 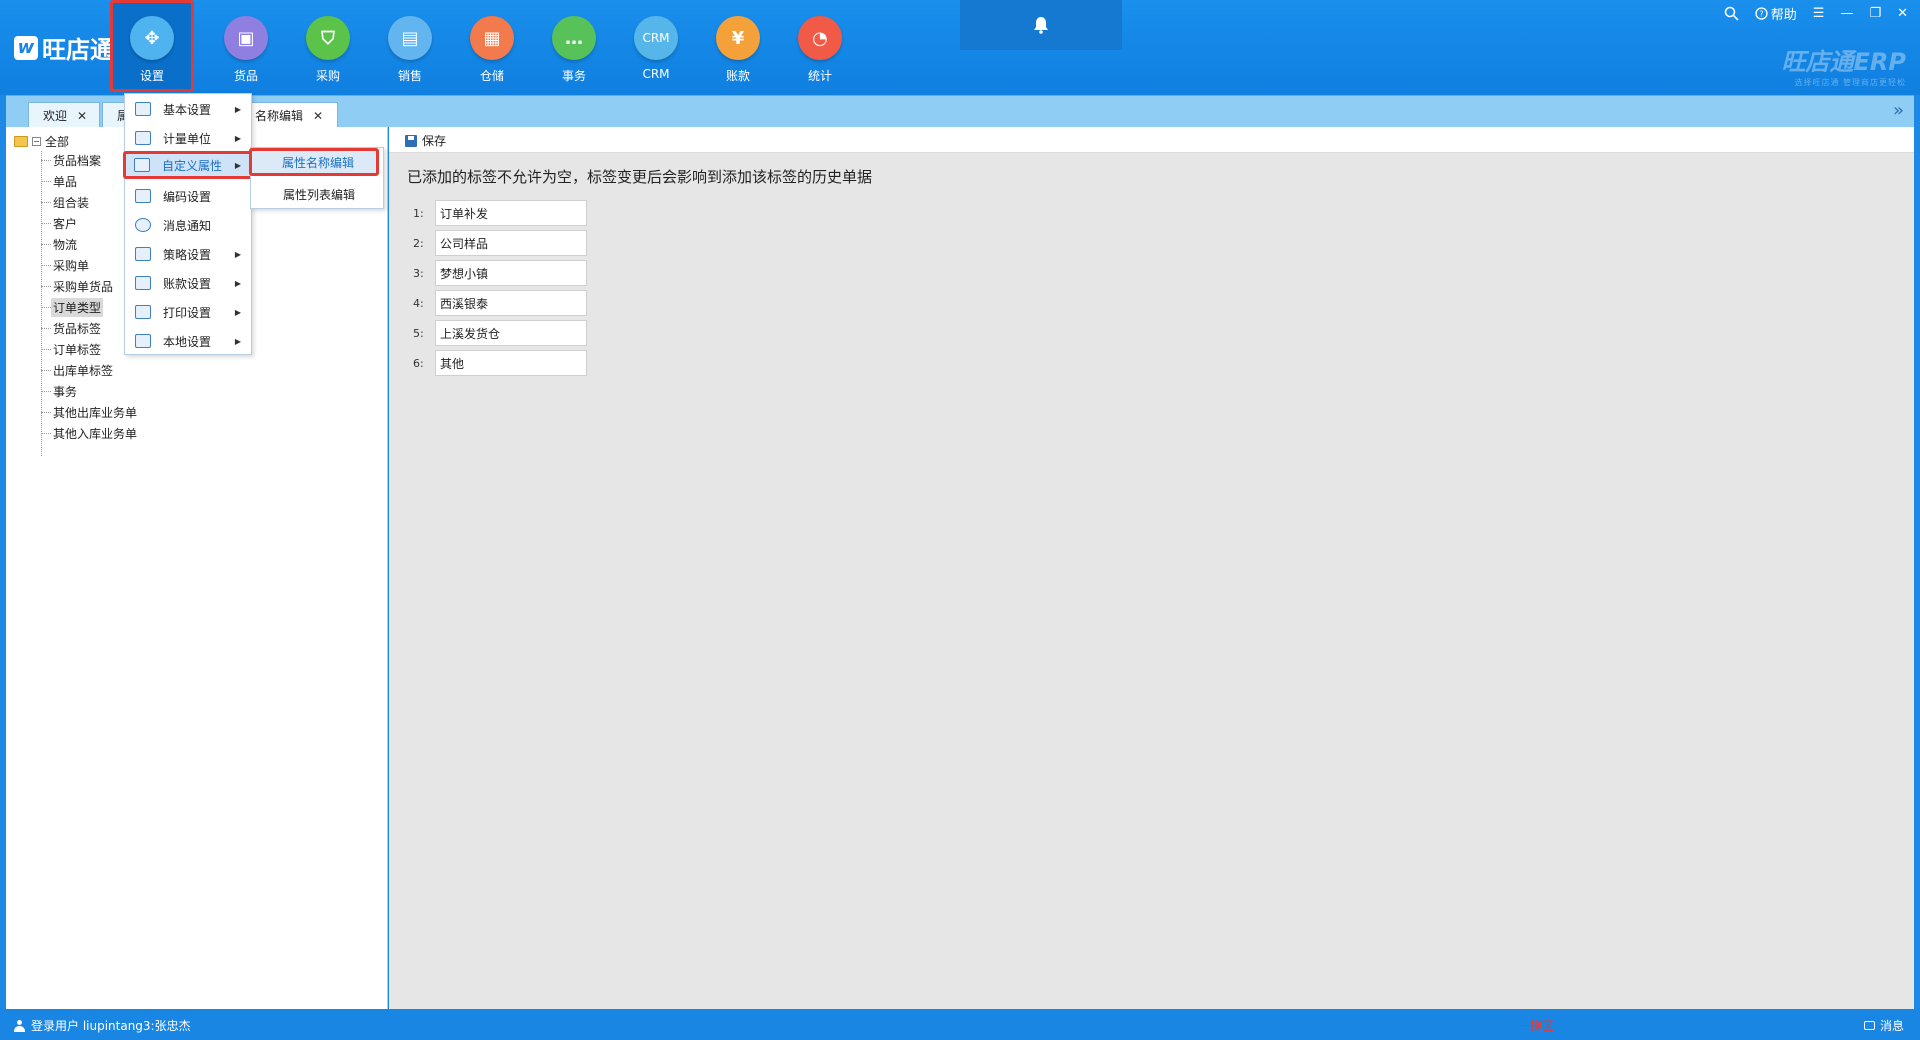 What do you see at coordinates (143, 283) in the screenshot?
I see `account-settings-icon` at bounding box center [143, 283].